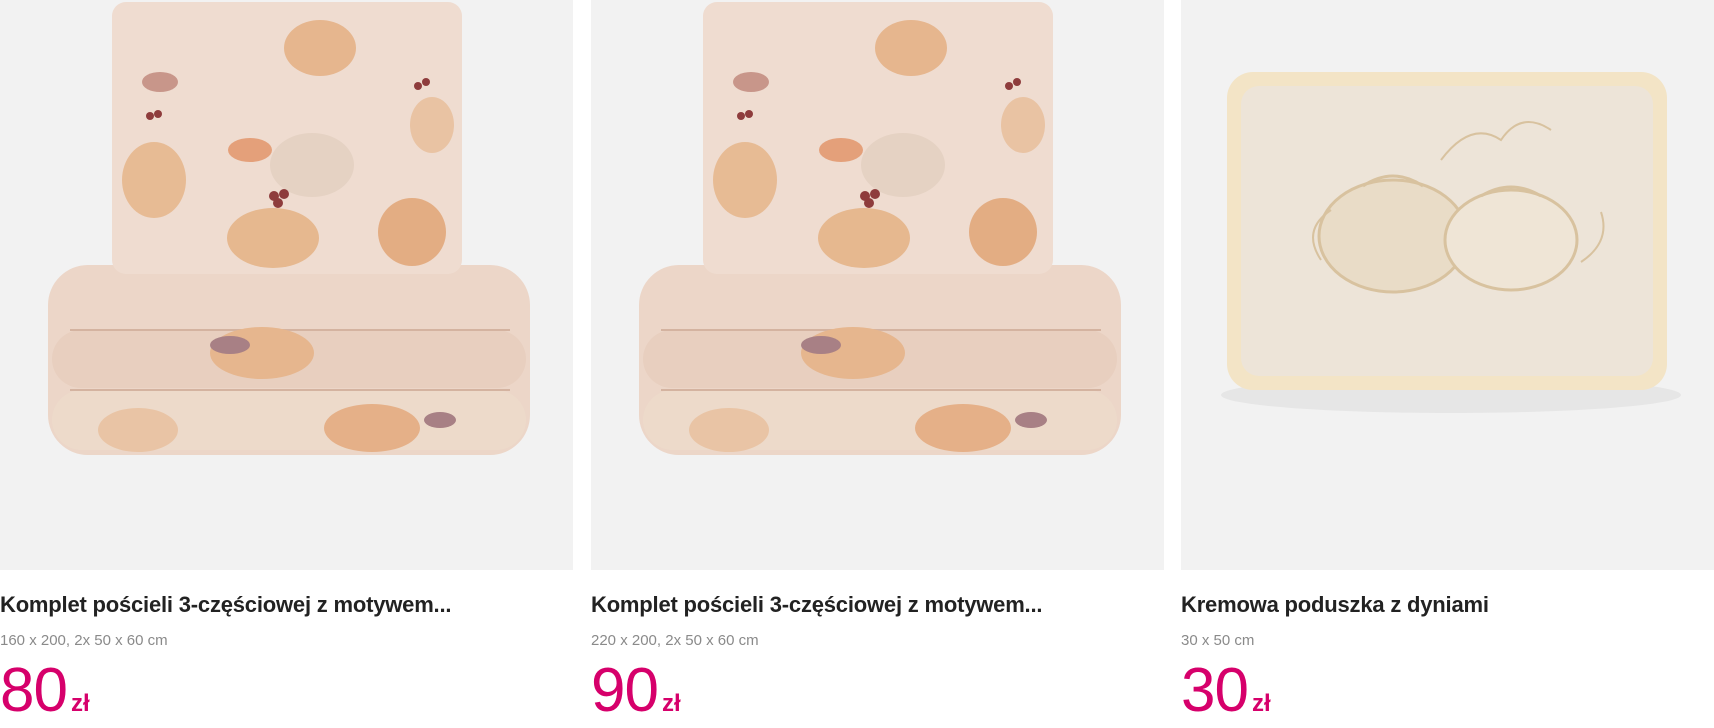  What do you see at coordinates (1215, 690) in the screenshot?
I see `price-amount: 30` at bounding box center [1215, 690].